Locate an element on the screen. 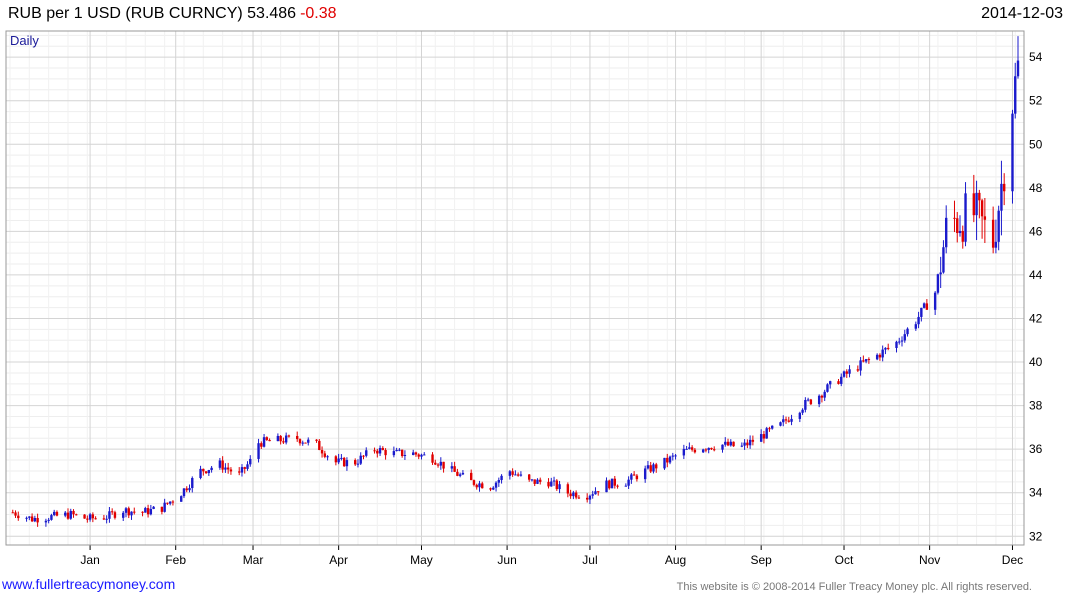  x-tick-label: Dec is located at coordinates (1012, 560).